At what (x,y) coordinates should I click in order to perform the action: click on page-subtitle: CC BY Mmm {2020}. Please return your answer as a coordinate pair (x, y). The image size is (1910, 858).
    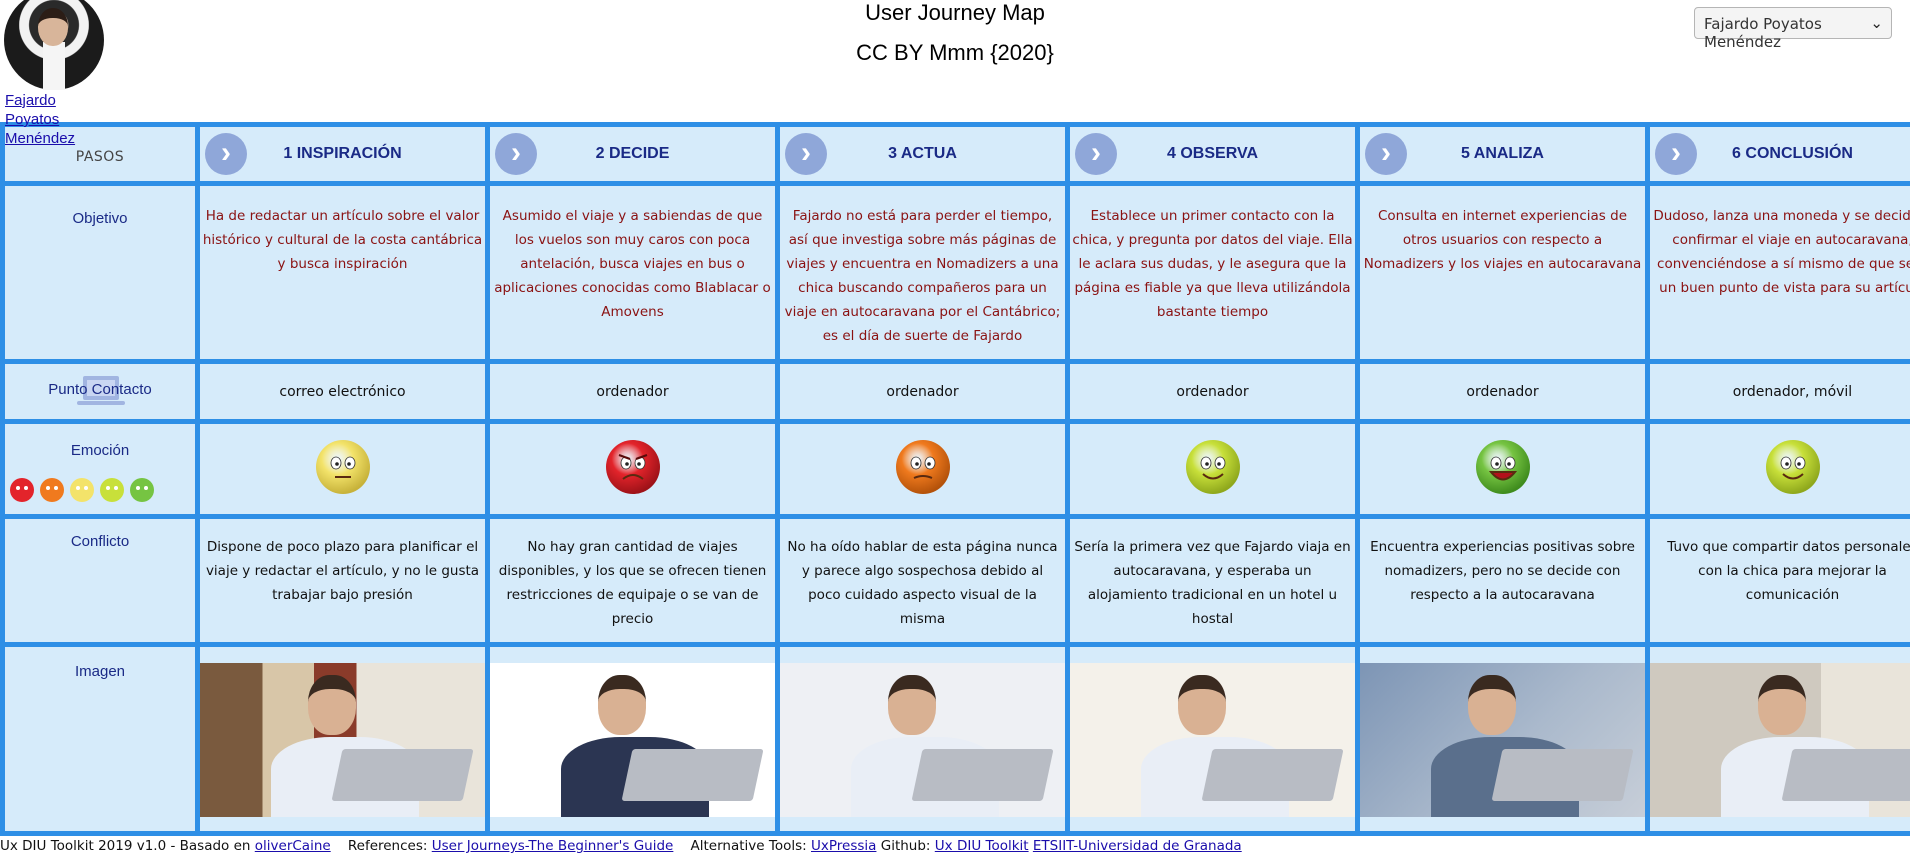
    Looking at the image, I should click on (955, 52).